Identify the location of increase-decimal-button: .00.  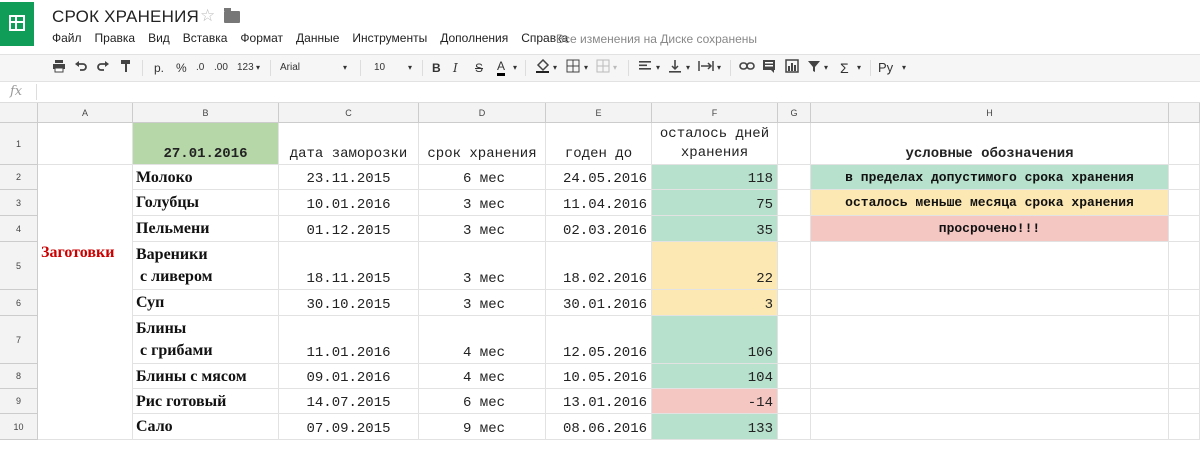
(221, 68).